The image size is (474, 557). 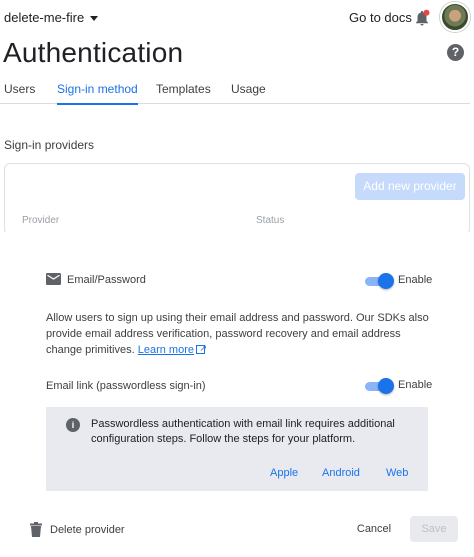 What do you see at coordinates (41, 220) in the screenshot?
I see `column-header-provider: Provider` at bounding box center [41, 220].